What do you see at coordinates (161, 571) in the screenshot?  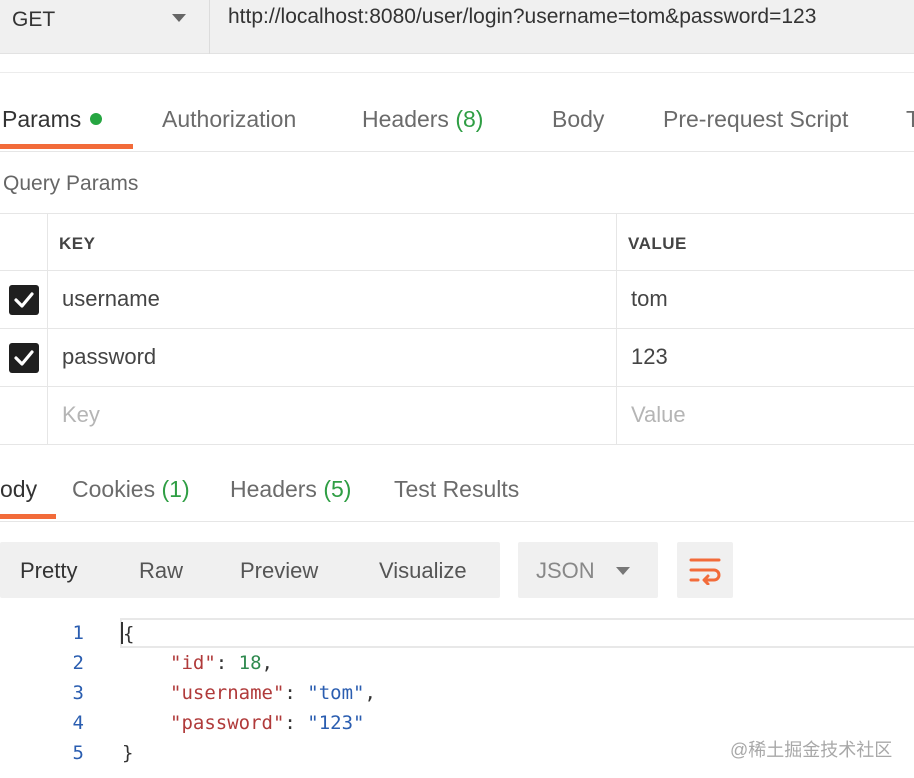 I see `view-raw-button: Raw` at bounding box center [161, 571].